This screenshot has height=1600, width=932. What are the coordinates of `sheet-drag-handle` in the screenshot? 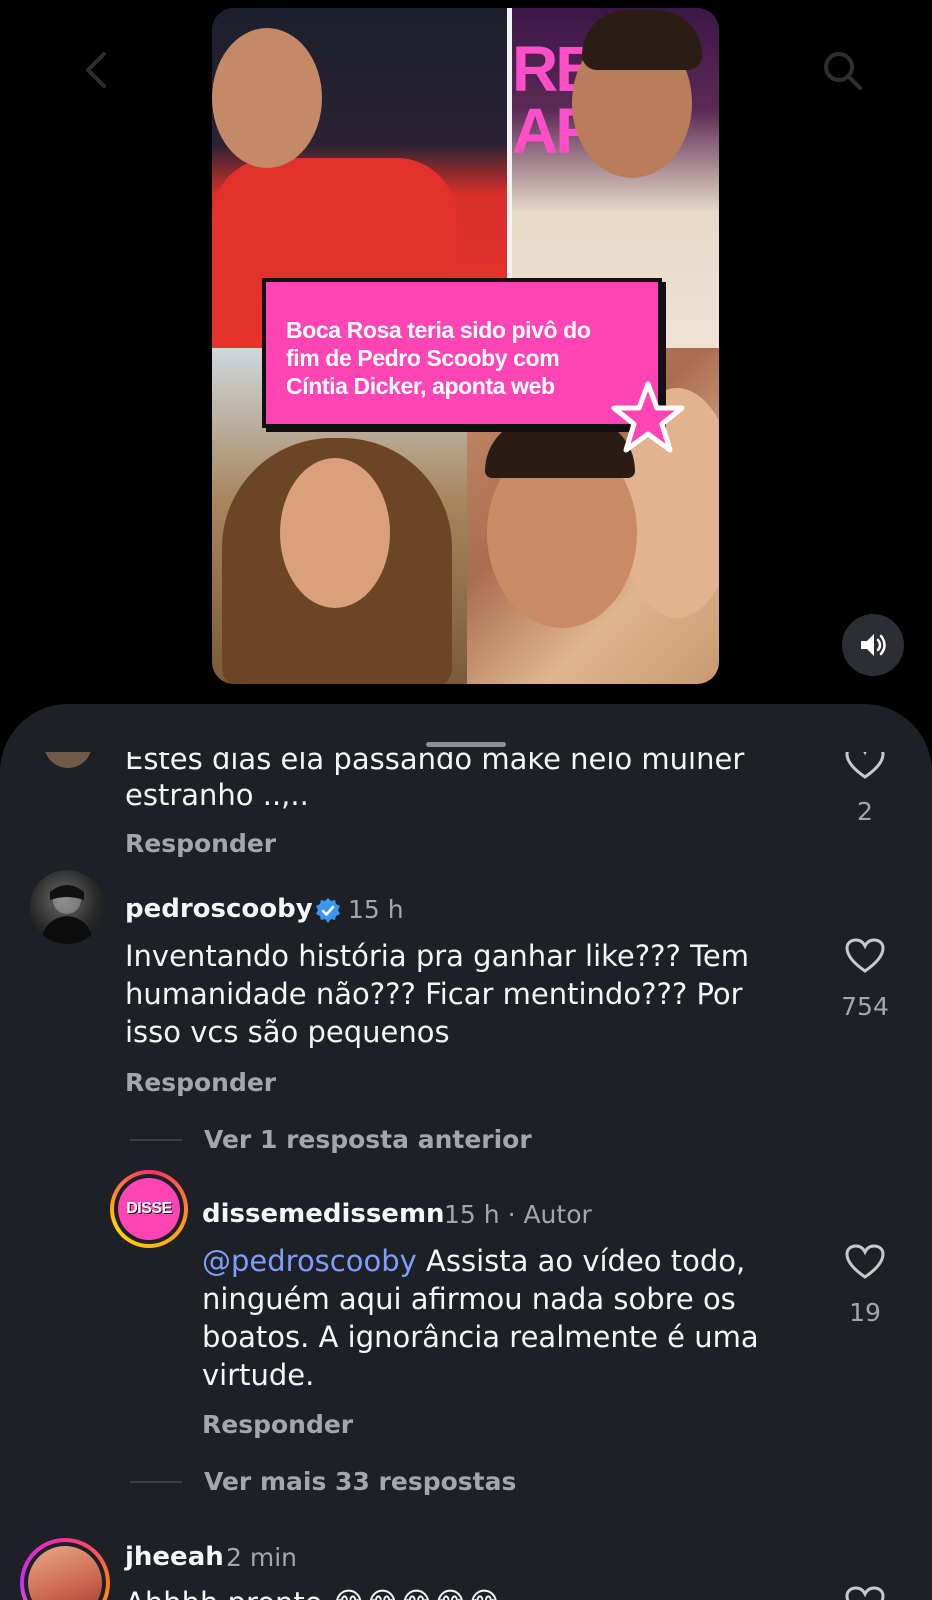 It's located at (466, 744).